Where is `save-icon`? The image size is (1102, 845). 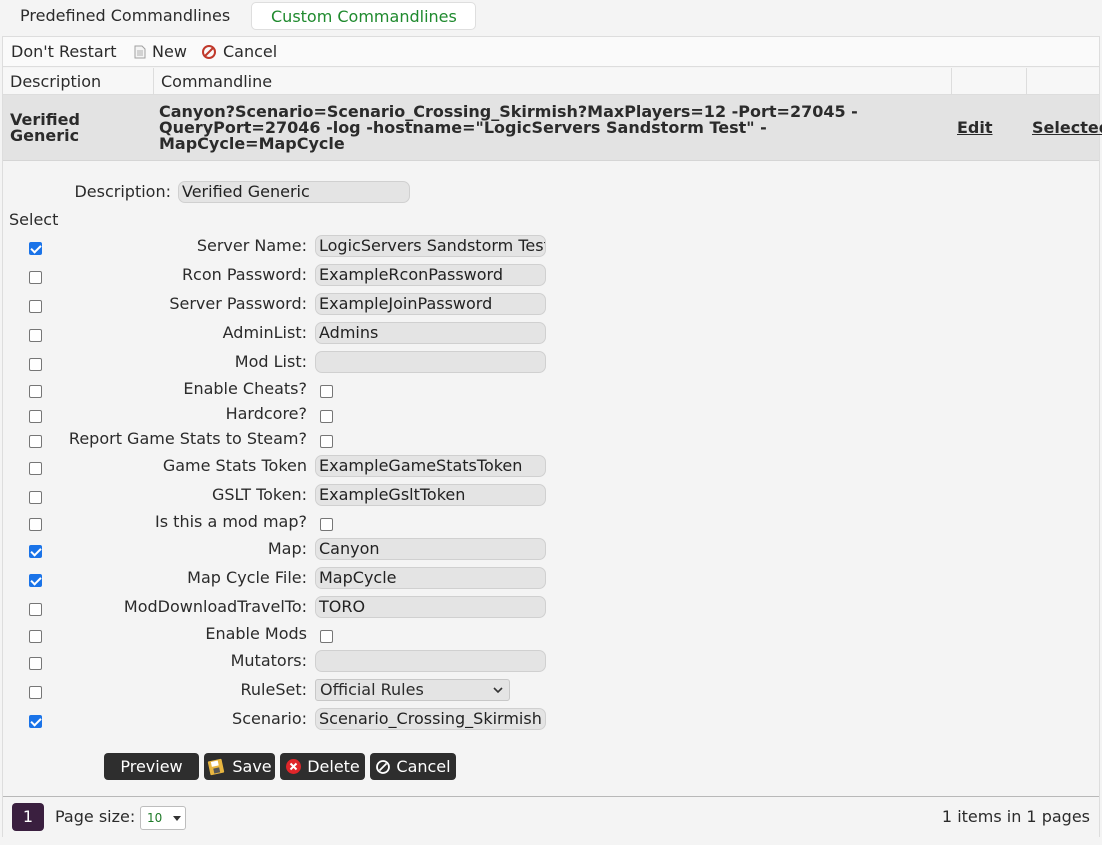
save-icon is located at coordinates (216, 766).